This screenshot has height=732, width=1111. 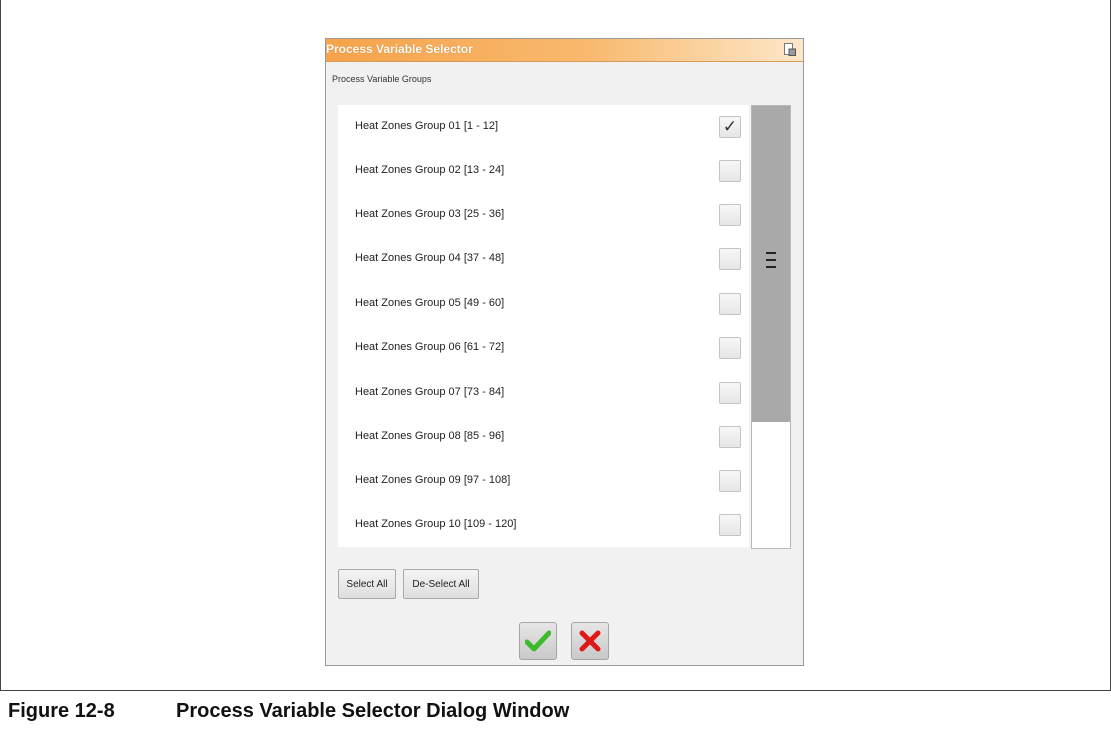 I want to click on x-icon, so click(x=590, y=641).